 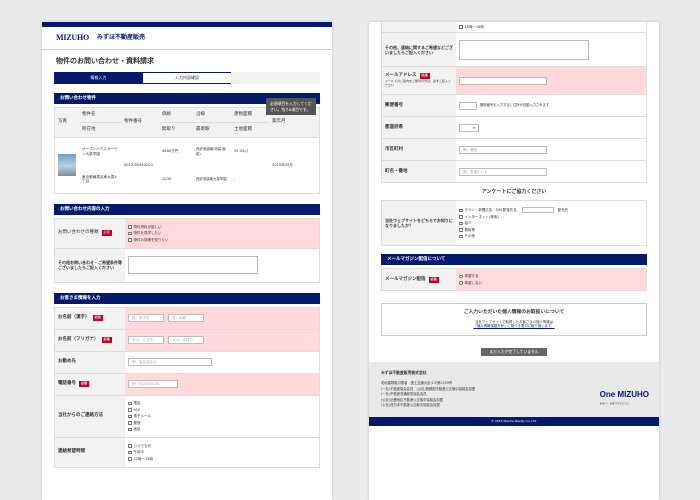 What do you see at coordinates (139, 446) in the screenshot?
I see `time-anytime-checkbox: いつでも可` at bounding box center [139, 446].